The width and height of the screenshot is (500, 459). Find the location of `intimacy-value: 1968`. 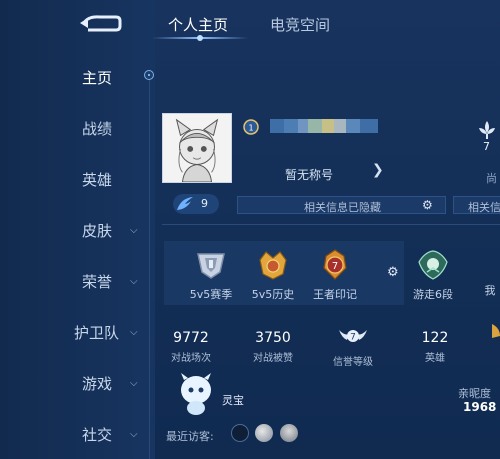

intimacy-value: 1968 is located at coordinates (480, 407).